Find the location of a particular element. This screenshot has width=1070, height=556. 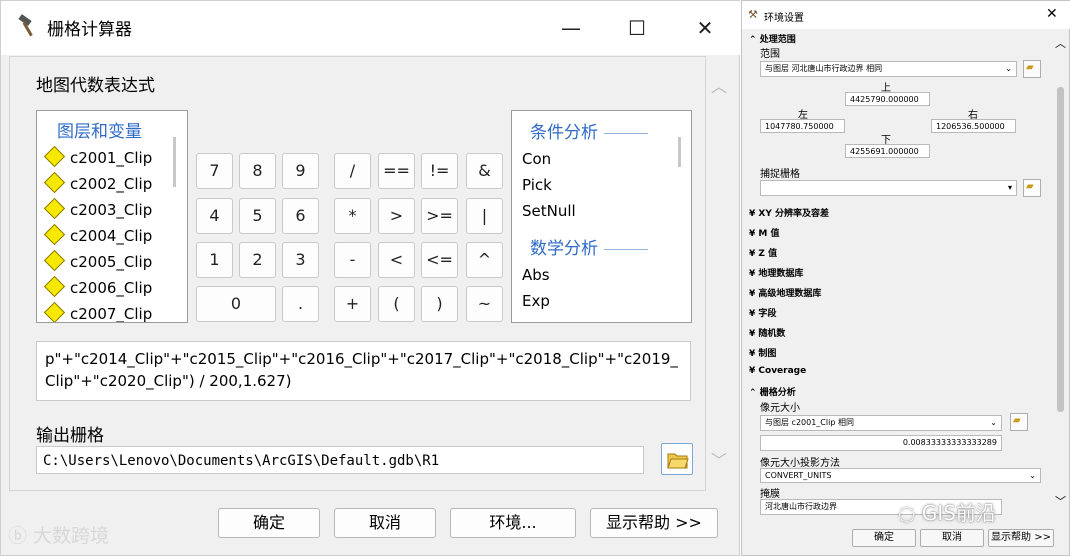

top-input: 4425790.000000 is located at coordinates (887, 99).